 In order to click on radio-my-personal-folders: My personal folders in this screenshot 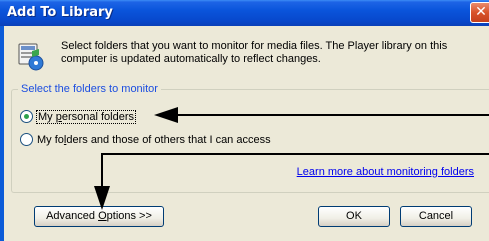, I will do `click(78, 116)`.